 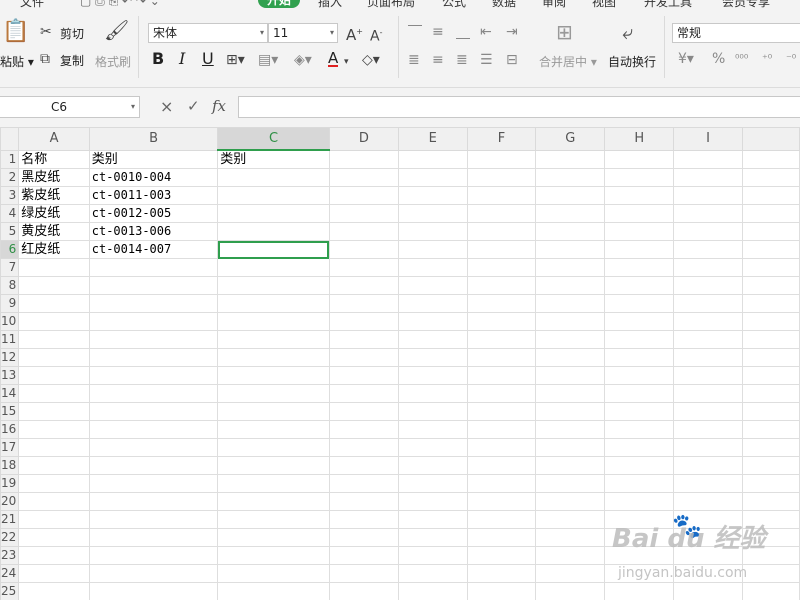 What do you see at coordinates (10, 519) in the screenshot?
I see `row-header: 21` at bounding box center [10, 519].